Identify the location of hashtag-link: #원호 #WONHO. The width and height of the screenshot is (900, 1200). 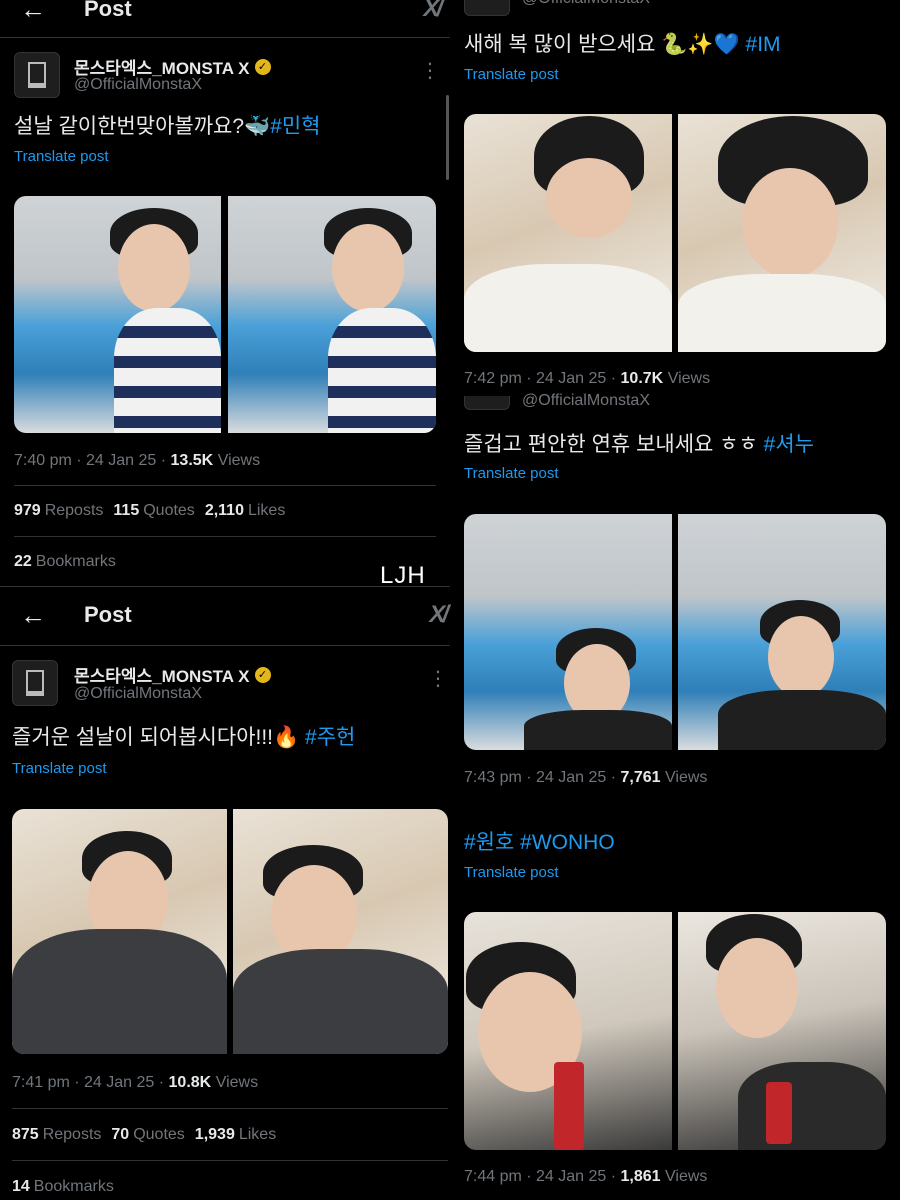
(539, 842).